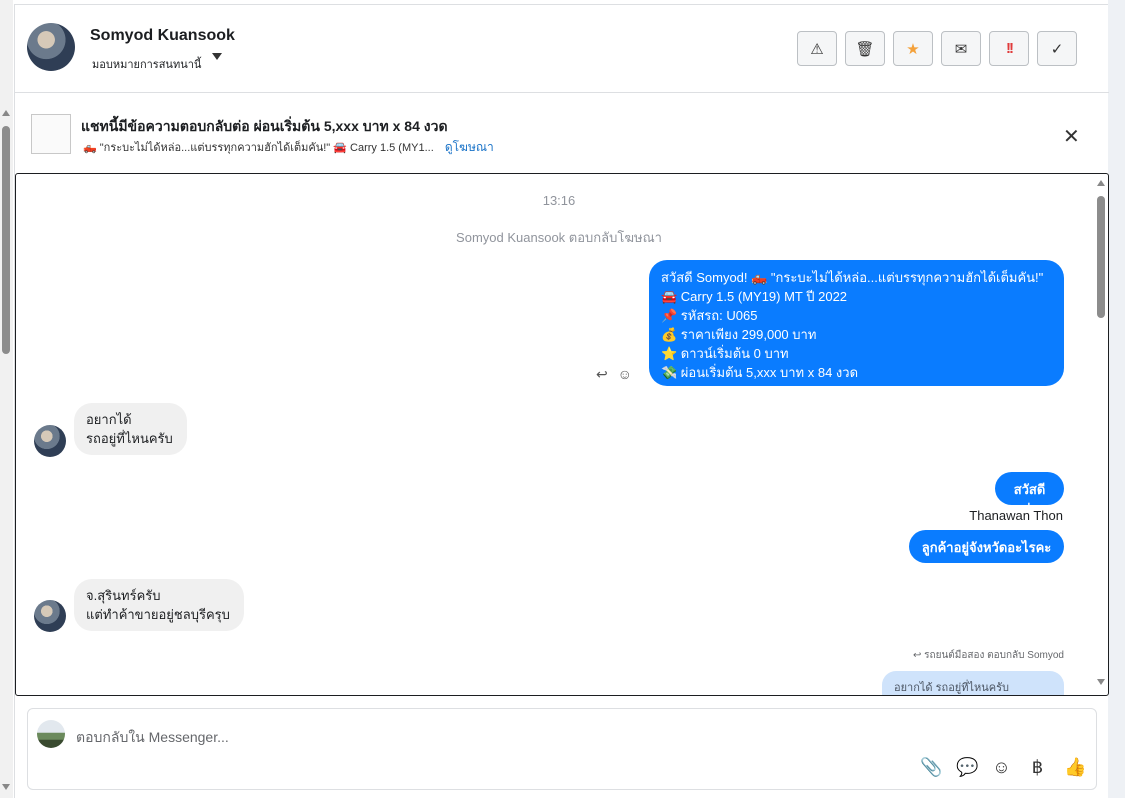  I want to click on attachment-icon: 📎, so click(931, 767).